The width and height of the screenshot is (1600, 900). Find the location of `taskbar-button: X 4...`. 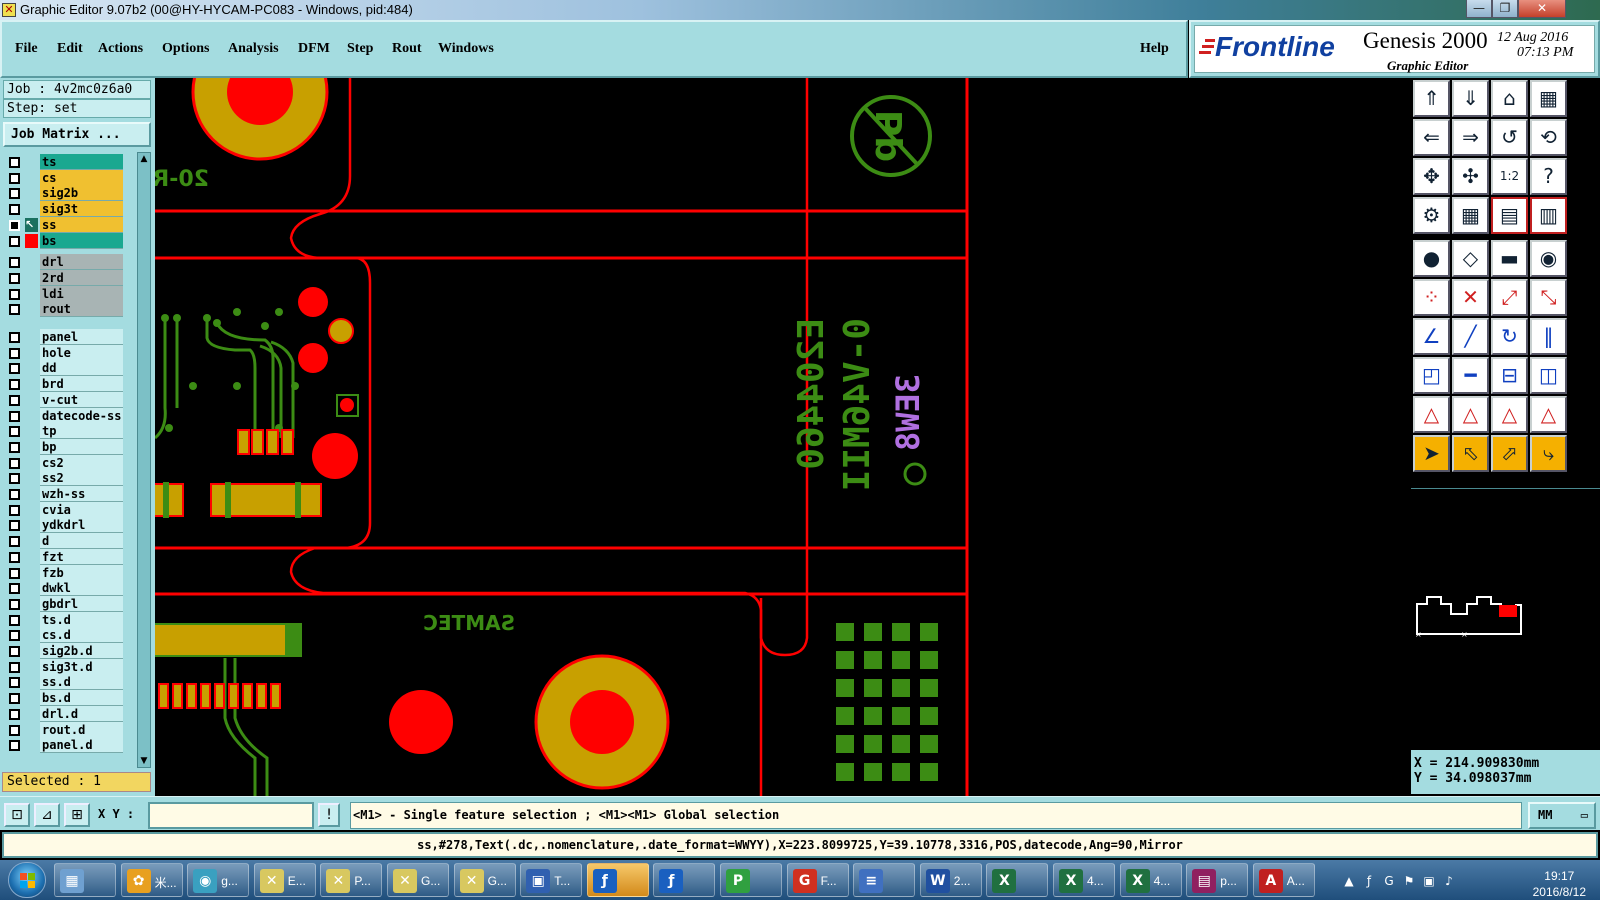

taskbar-button: X 4... is located at coordinates (1150, 880).